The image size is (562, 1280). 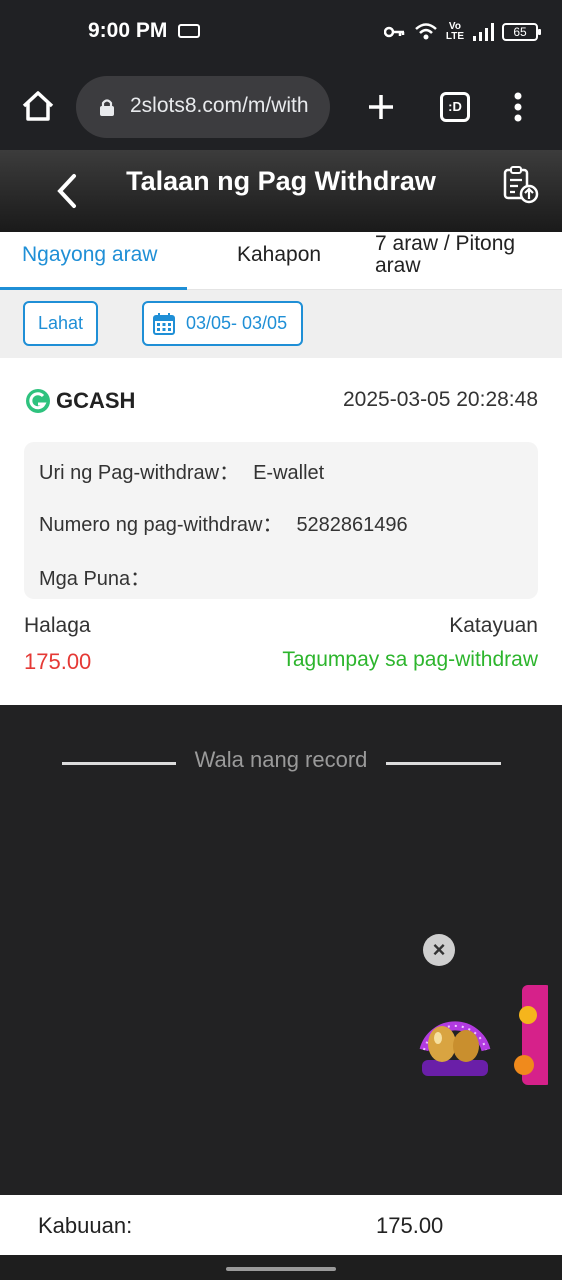 I want to click on system-nav-bar, so click(x=281, y=1267).